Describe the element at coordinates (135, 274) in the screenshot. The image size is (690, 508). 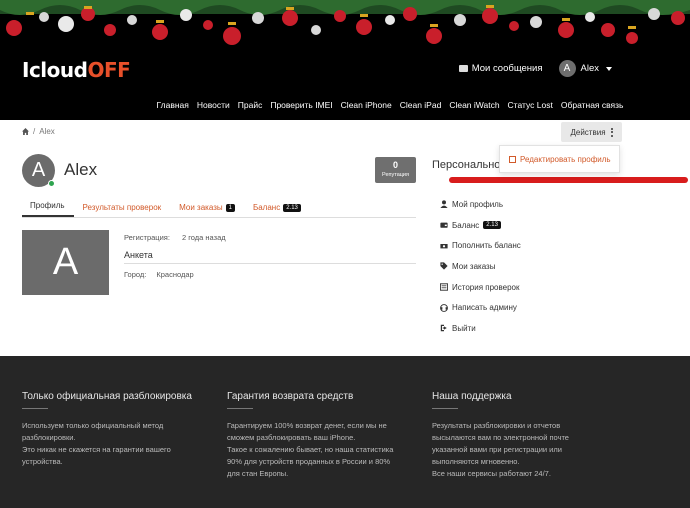
I see `city-label: Город:` at that location.